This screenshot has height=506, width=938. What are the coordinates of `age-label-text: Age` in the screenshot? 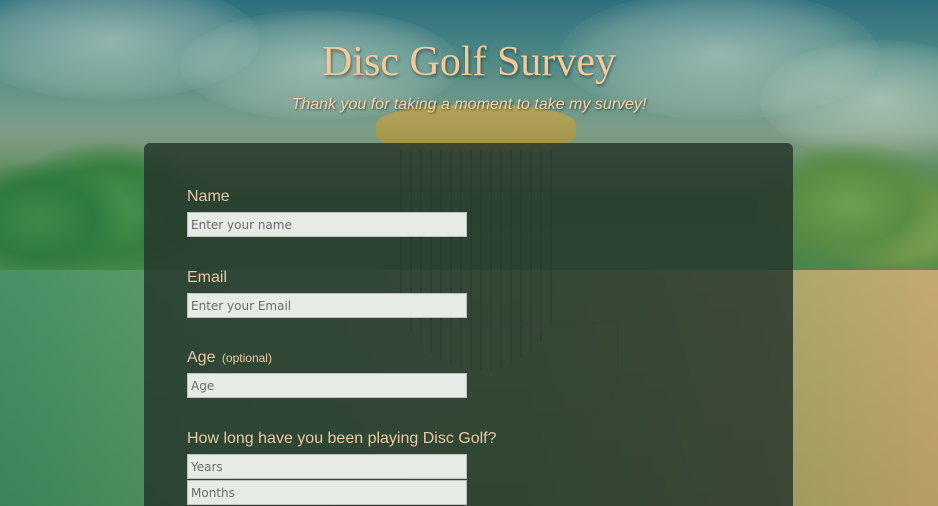 It's located at (201, 357).